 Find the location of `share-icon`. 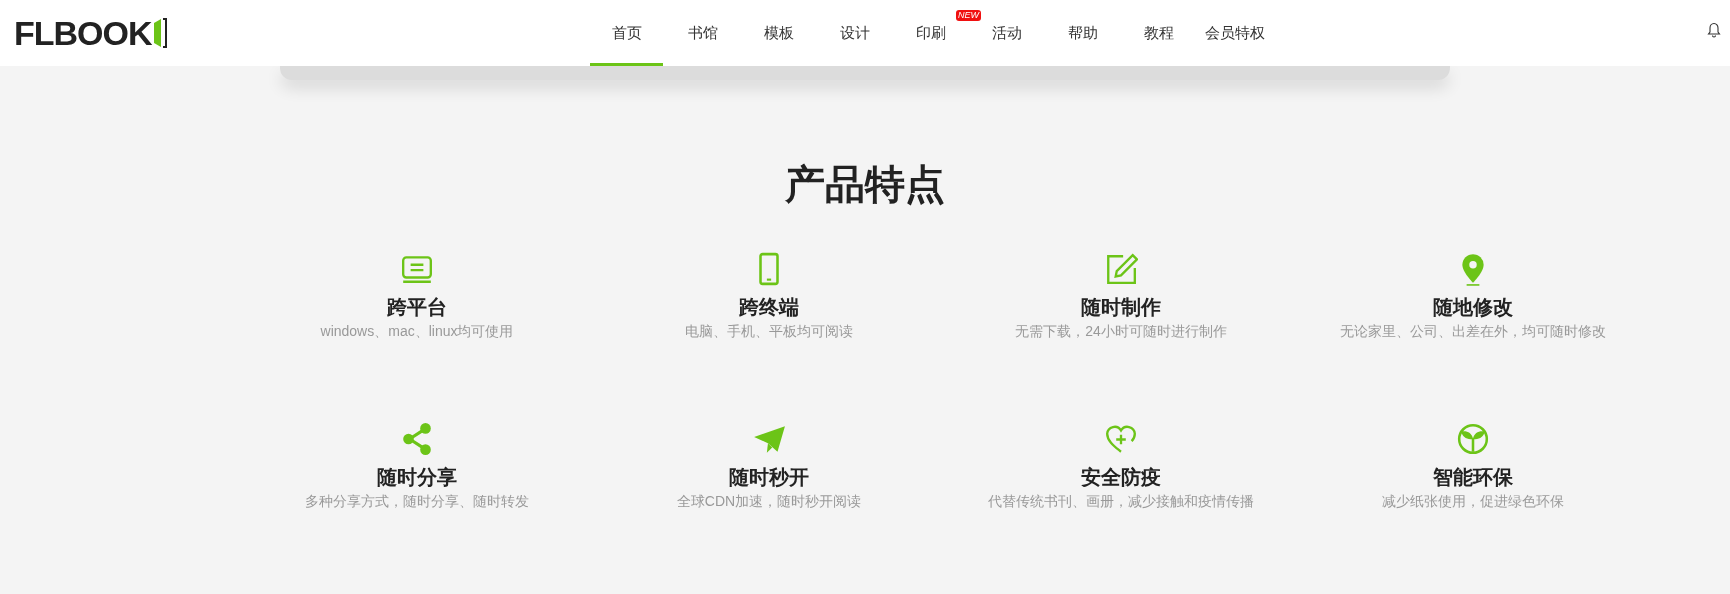

share-icon is located at coordinates (417, 439).